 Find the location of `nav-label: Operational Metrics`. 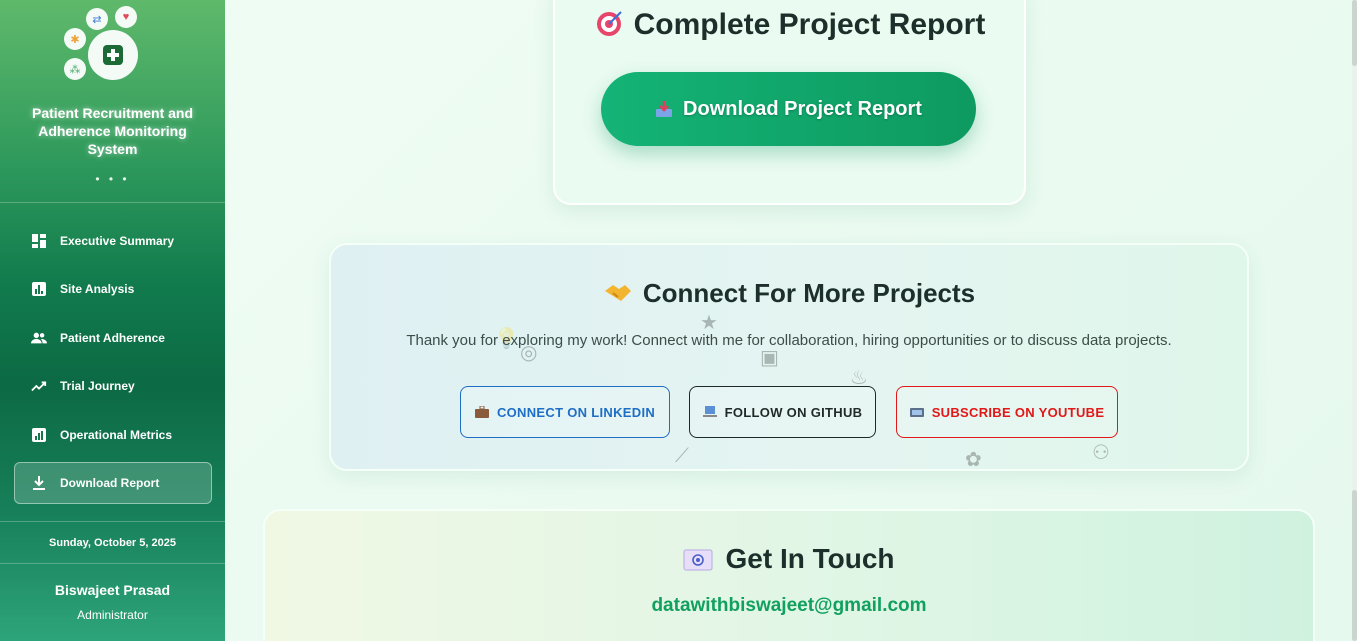

nav-label: Operational Metrics is located at coordinates (116, 434).